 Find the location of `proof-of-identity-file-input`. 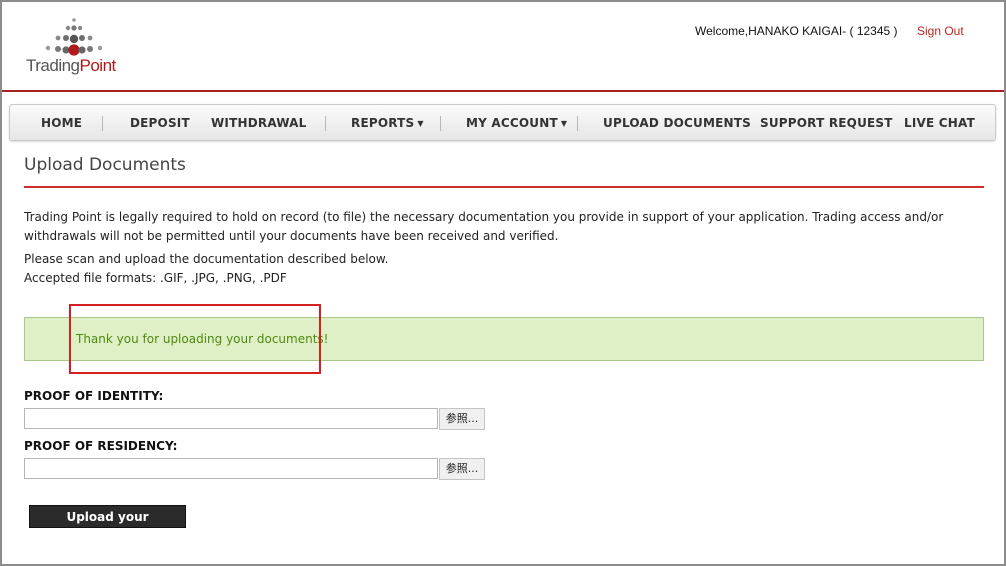

proof-of-identity-file-input is located at coordinates (231, 418).